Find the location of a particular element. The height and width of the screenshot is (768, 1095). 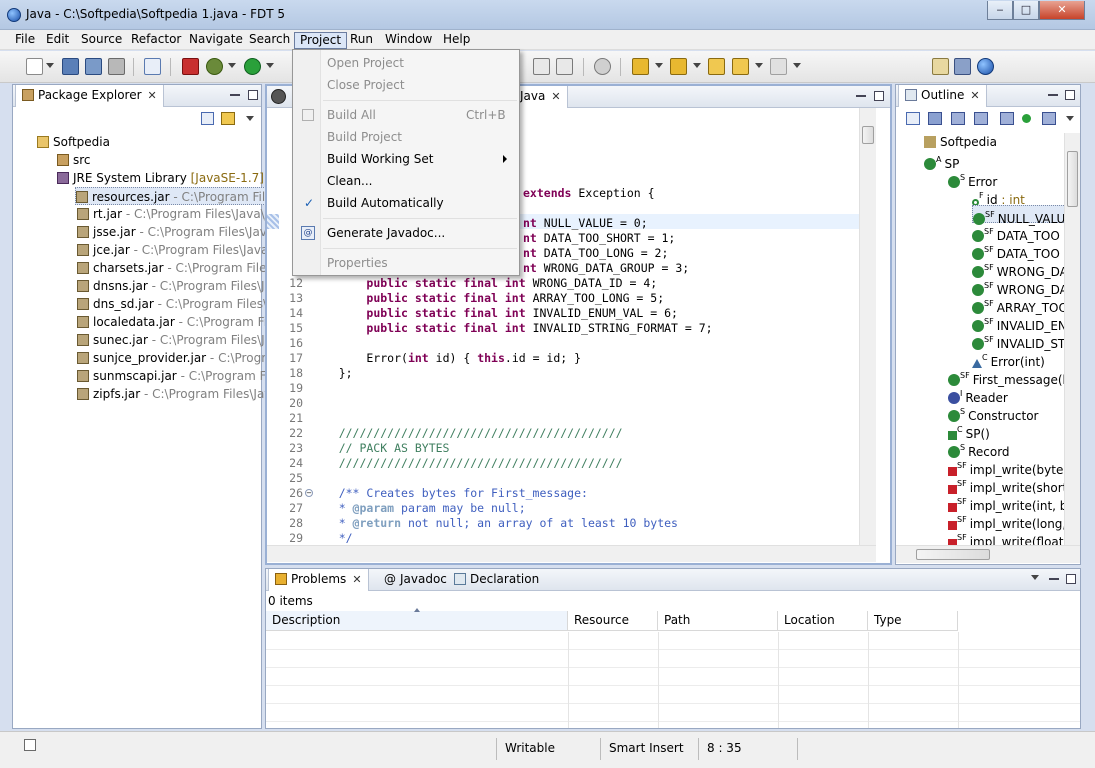

tree-jar: resources.jar - C:\Program Files is located at coordinates (178, 196).